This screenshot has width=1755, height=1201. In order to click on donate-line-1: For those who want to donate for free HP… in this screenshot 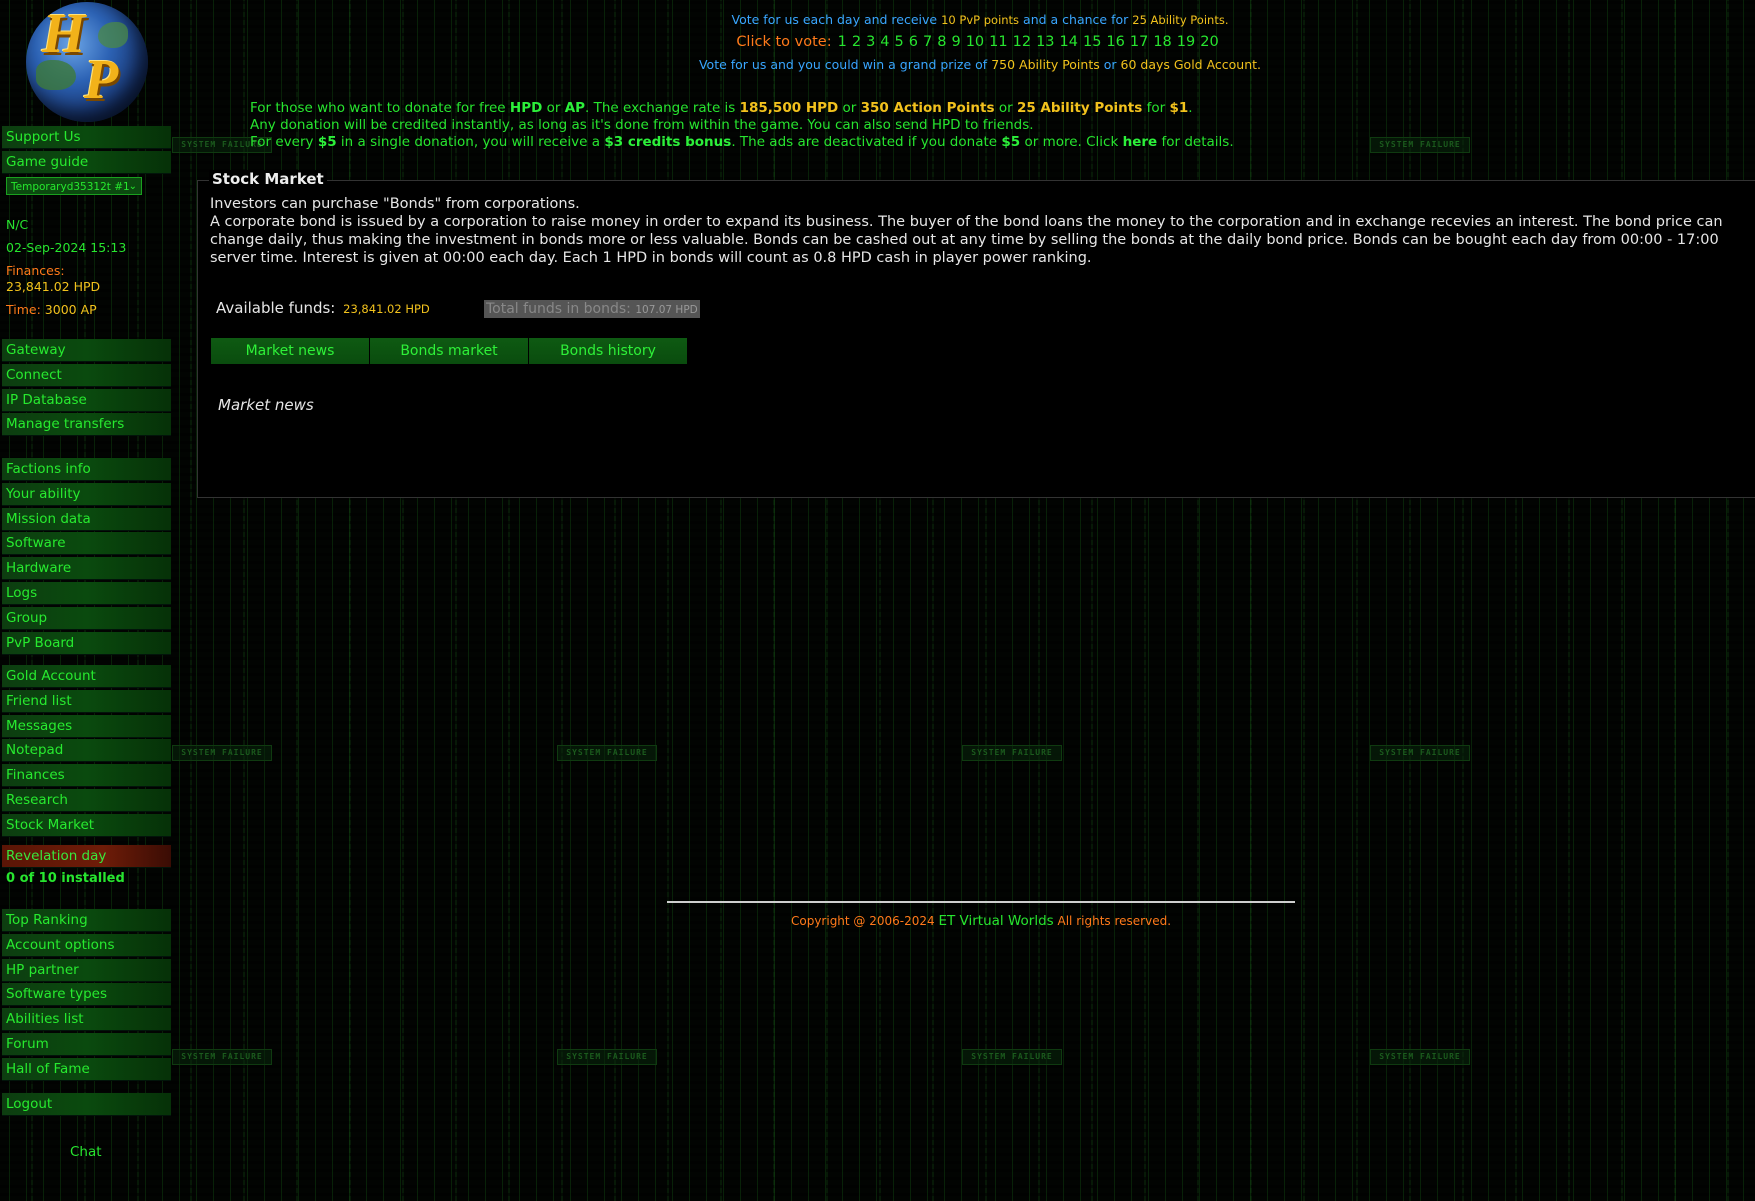, I will do `click(721, 108)`.